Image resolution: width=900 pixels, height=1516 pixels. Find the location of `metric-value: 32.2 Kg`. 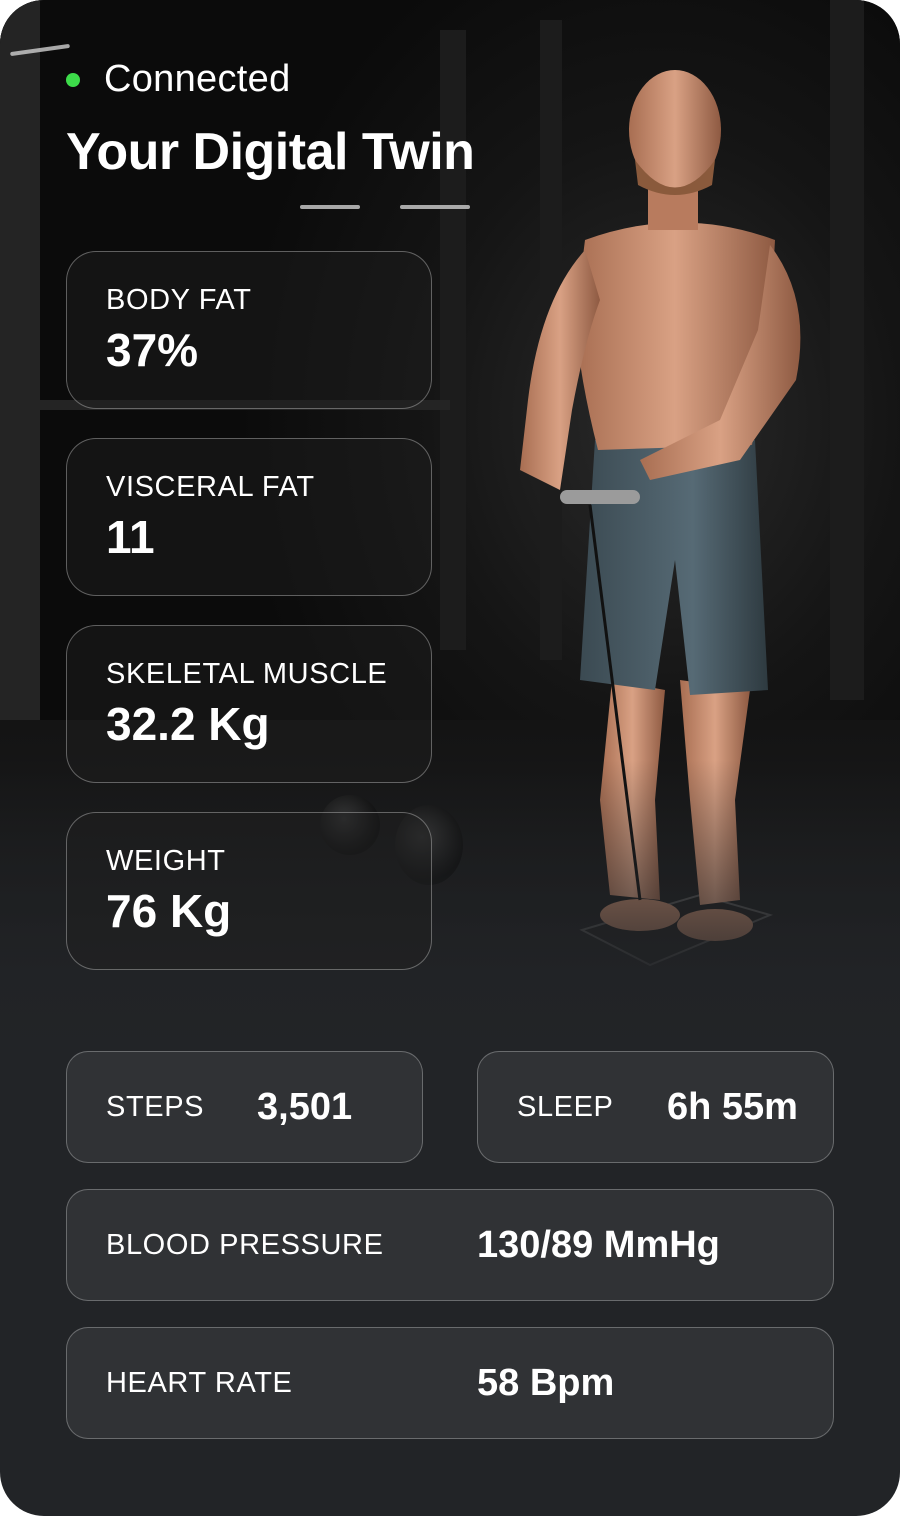

metric-value: 32.2 Kg is located at coordinates (188, 724).